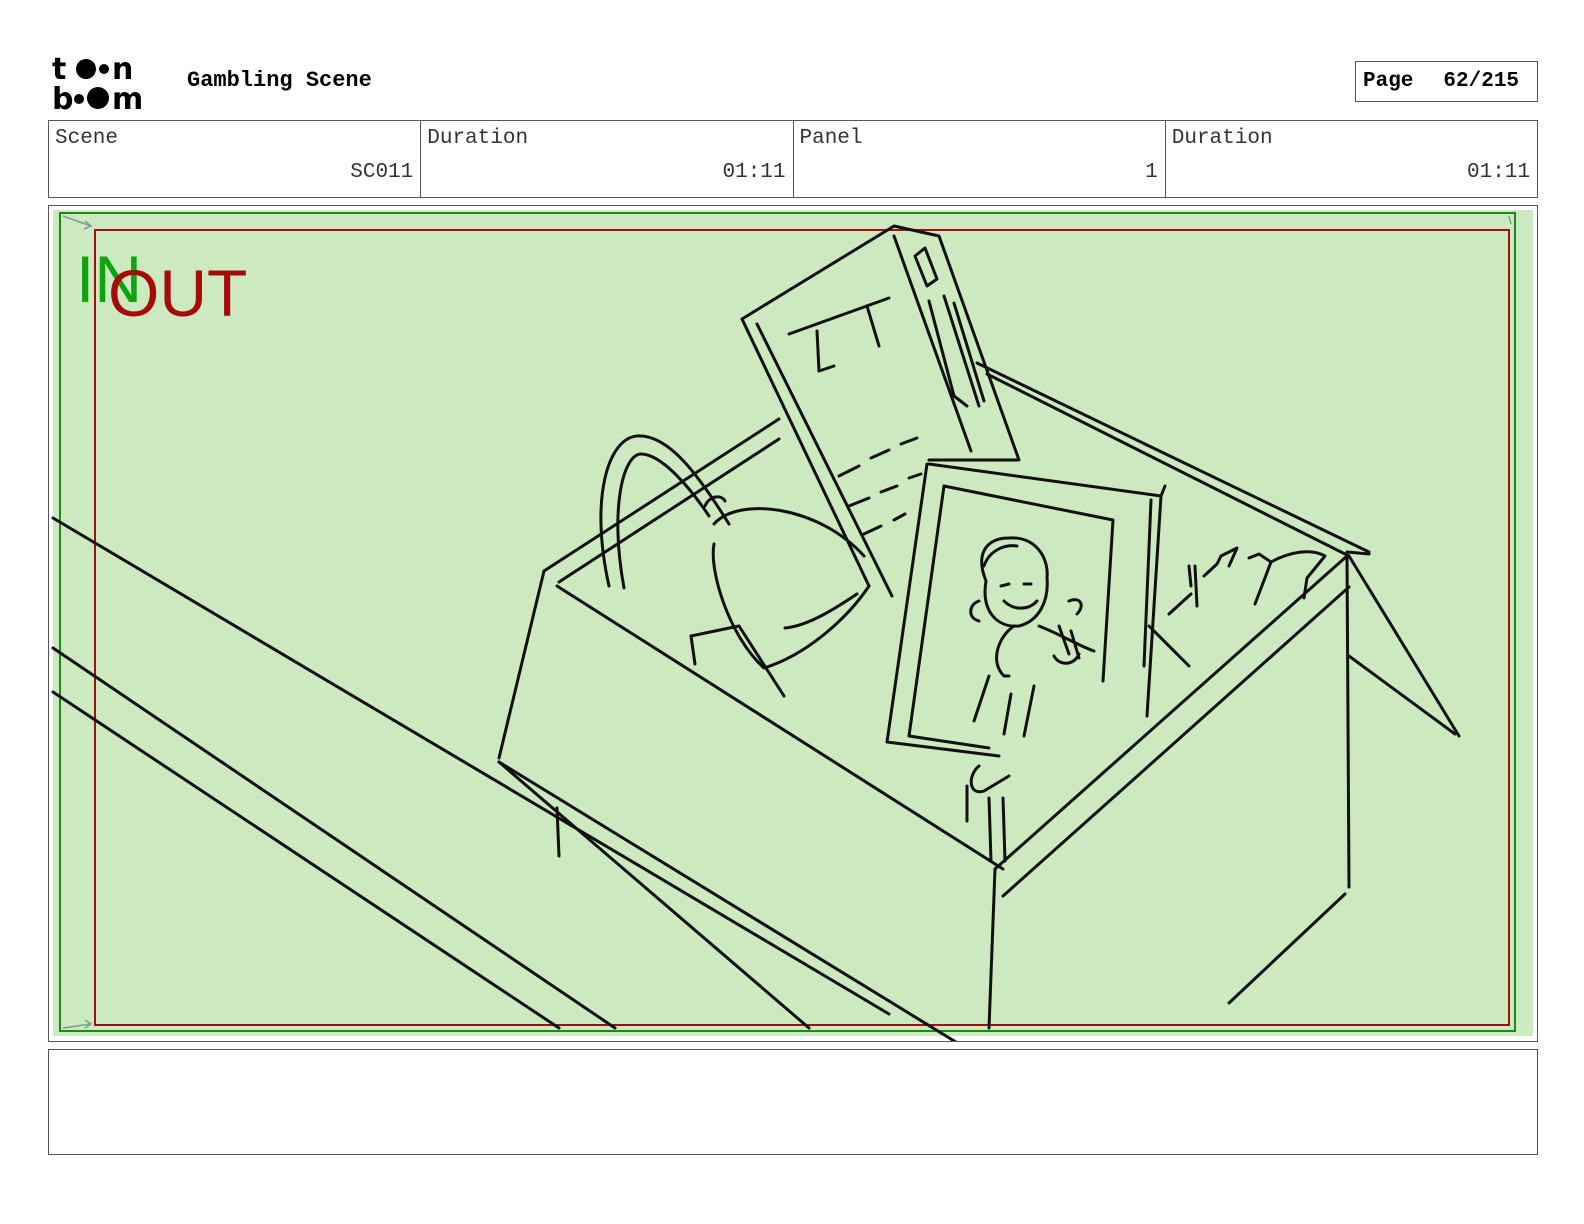 The height and width of the screenshot is (1224, 1584). I want to click on panel-notes-box, so click(793, 1102).